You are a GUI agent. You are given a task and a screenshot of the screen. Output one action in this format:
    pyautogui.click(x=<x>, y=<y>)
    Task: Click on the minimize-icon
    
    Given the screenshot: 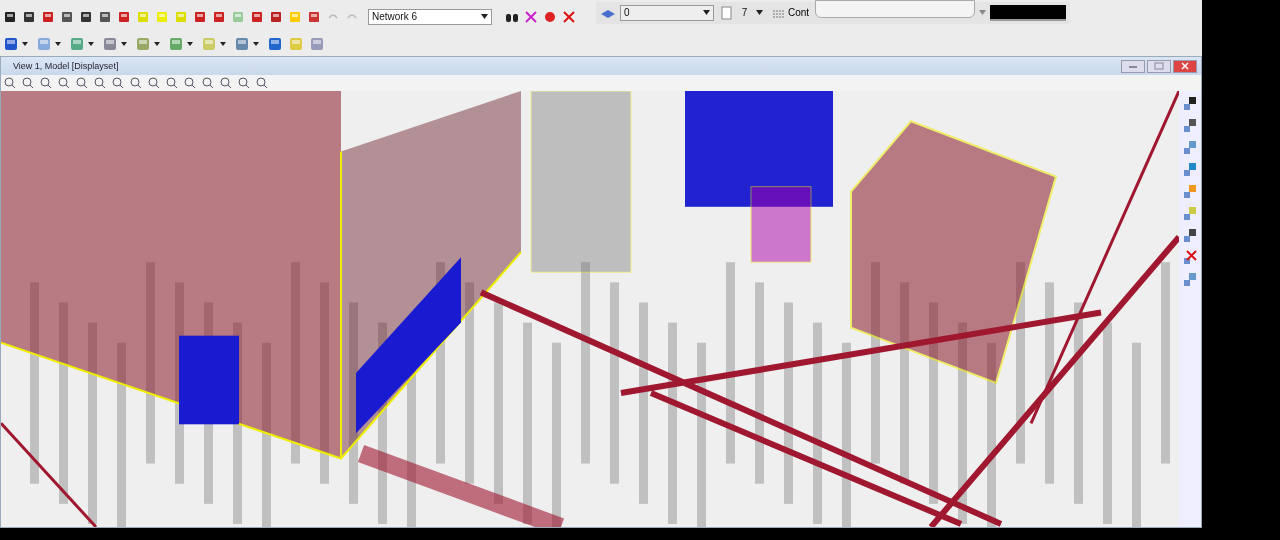 What is the action you would take?
    pyautogui.click(x=1133, y=66)
    